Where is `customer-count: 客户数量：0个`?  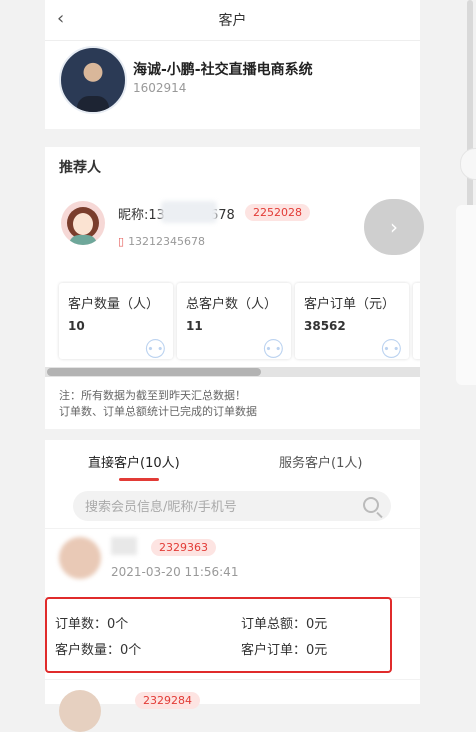
customer-count: 客户数量：0个 is located at coordinates (98, 650).